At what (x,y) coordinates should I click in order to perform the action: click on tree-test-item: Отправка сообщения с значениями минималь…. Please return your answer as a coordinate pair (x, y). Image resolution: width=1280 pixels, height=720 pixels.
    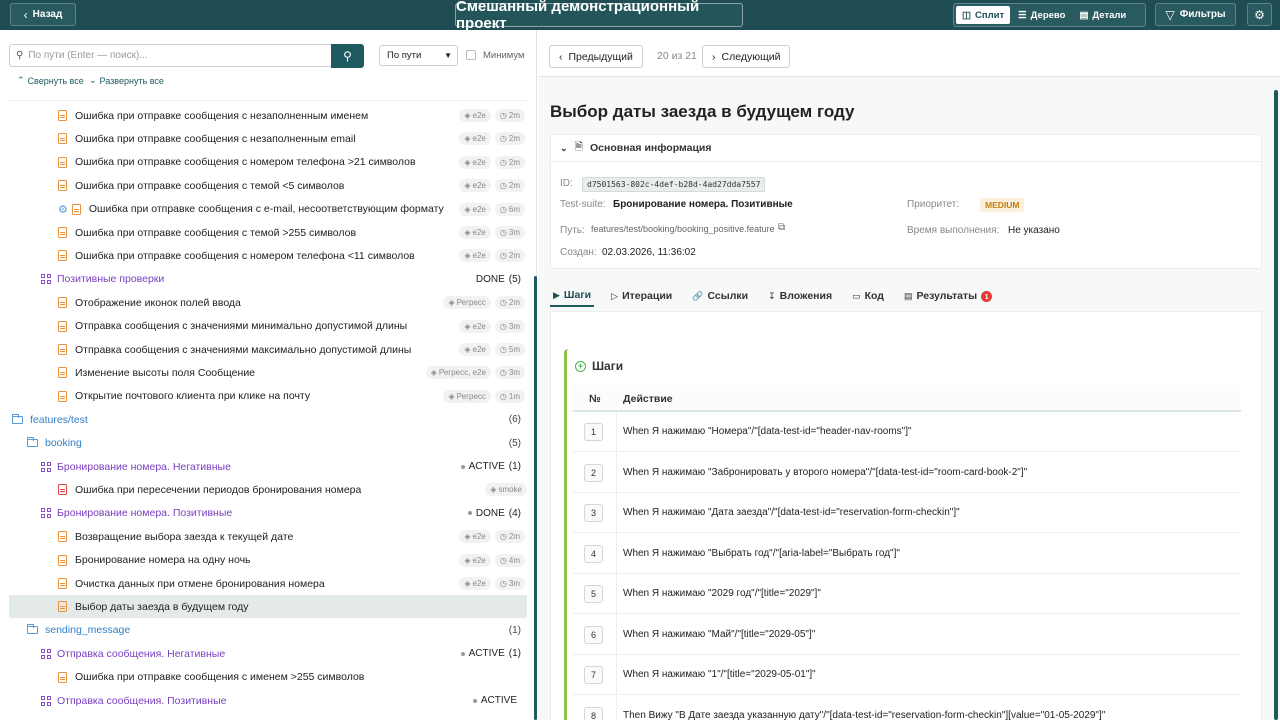
    Looking at the image, I should click on (268, 326).